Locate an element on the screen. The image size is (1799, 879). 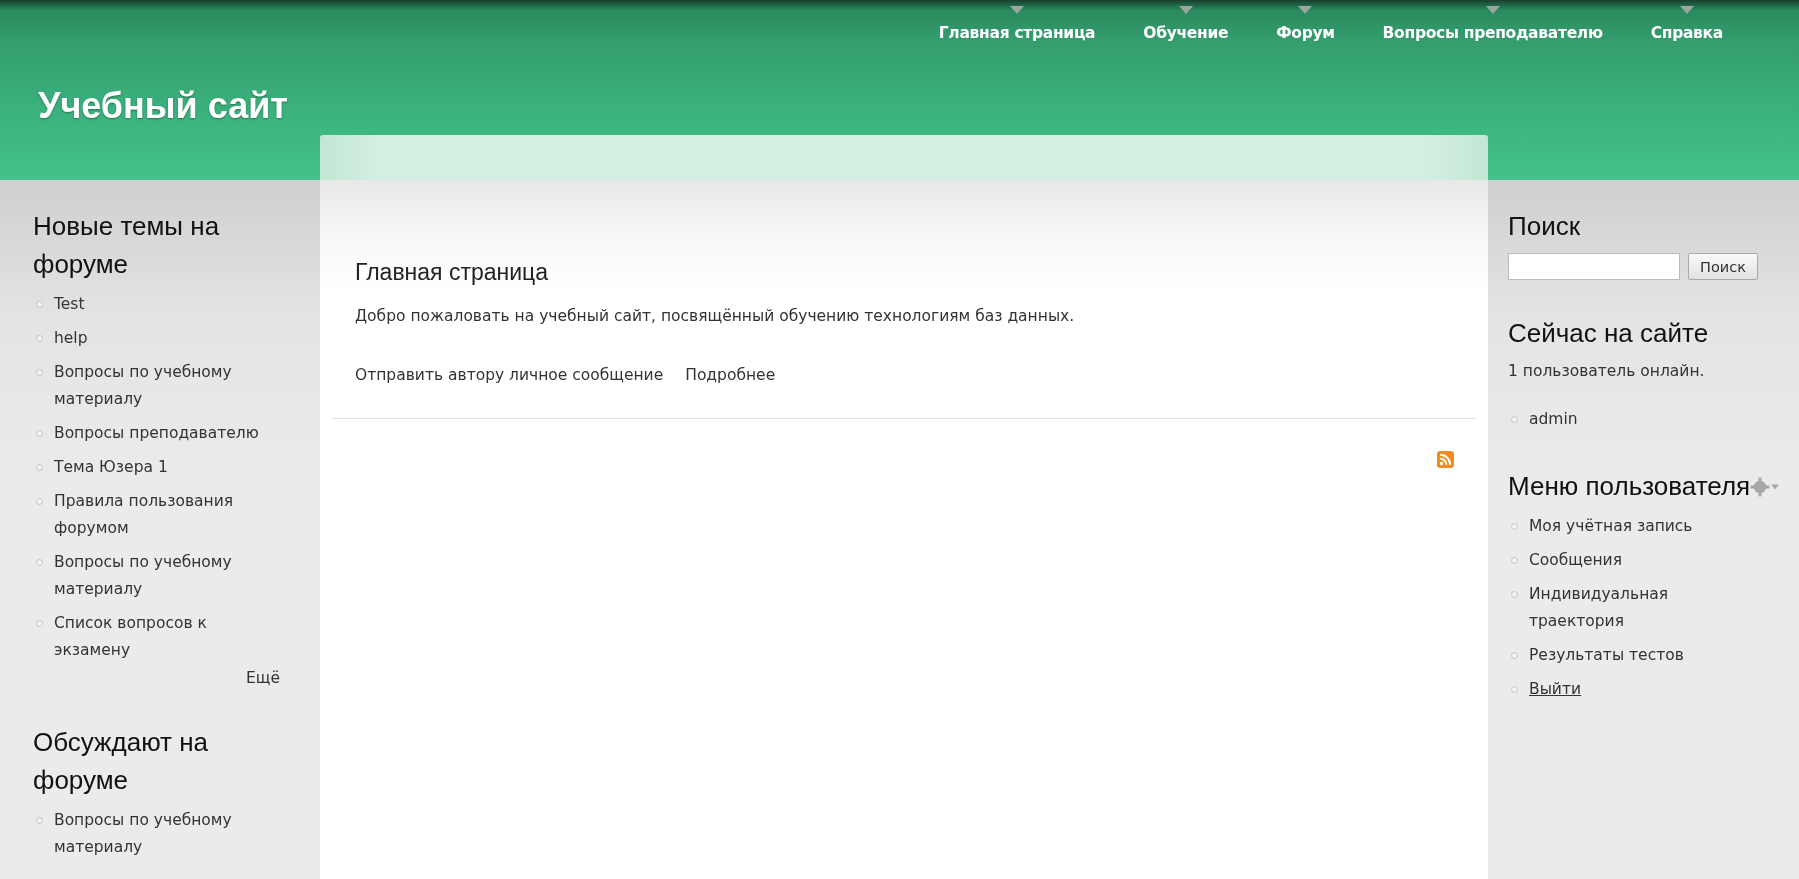
user-menu-link: Результаты тестов is located at coordinates (1647, 655).